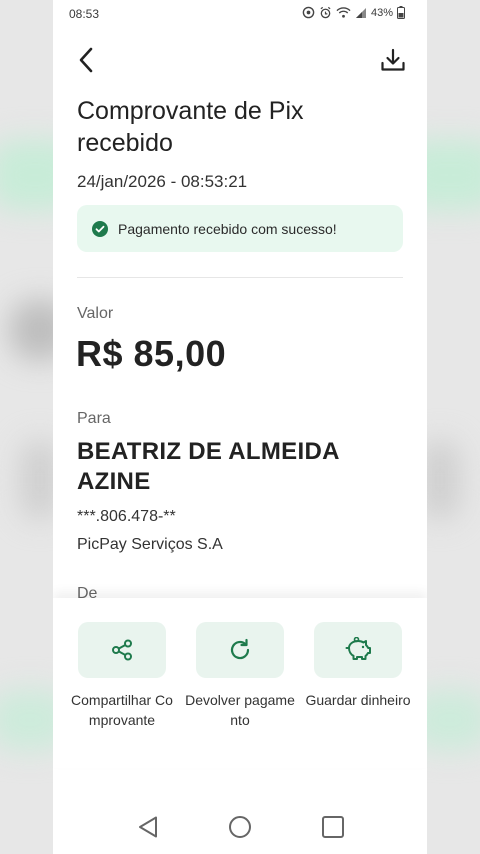 The height and width of the screenshot is (854, 480). Describe the element at coordinates (343, 12) in the screenshot. I see `wifi-icon` at that location.